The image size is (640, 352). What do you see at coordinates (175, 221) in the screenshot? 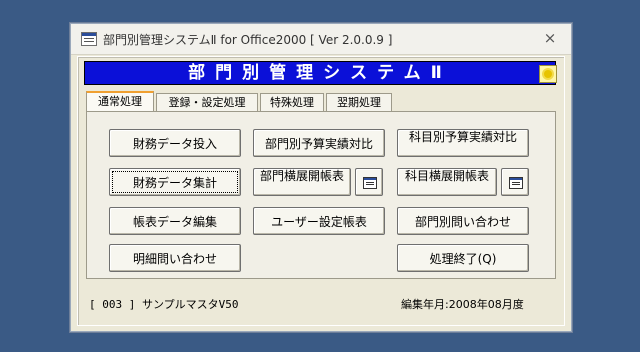
I see `report-edit-button: 帳表データ編集` at bounding box center [175, 221].